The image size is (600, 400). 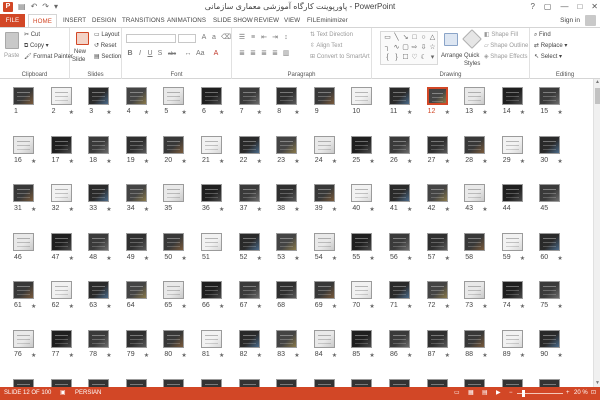 I want to click on help-icon: ?, so click(x=532, y=6).